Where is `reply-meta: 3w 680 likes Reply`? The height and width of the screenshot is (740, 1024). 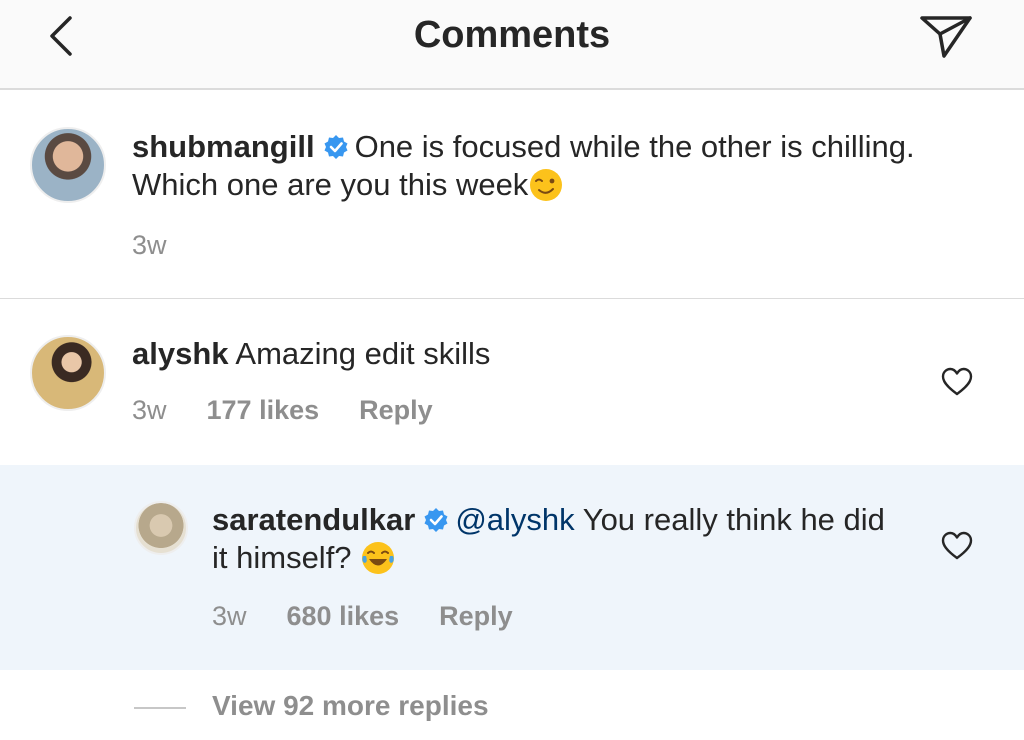 reply-meta: 3w 680 likes Reply is located at coordinates (382, 616).